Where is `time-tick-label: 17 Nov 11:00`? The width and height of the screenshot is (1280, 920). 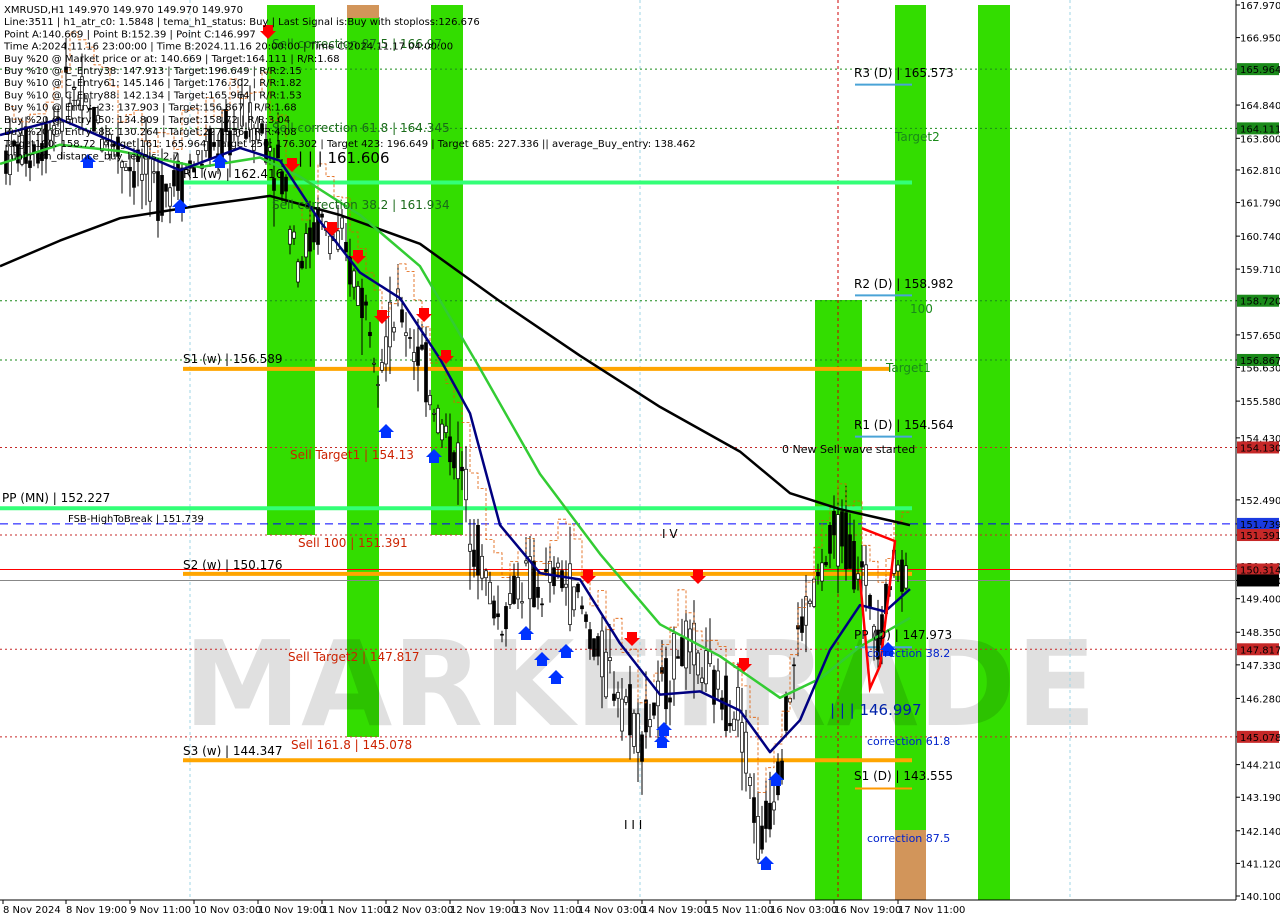
time-tick-label: 17 Nov 11:00 is located at coordinates (931, 910).